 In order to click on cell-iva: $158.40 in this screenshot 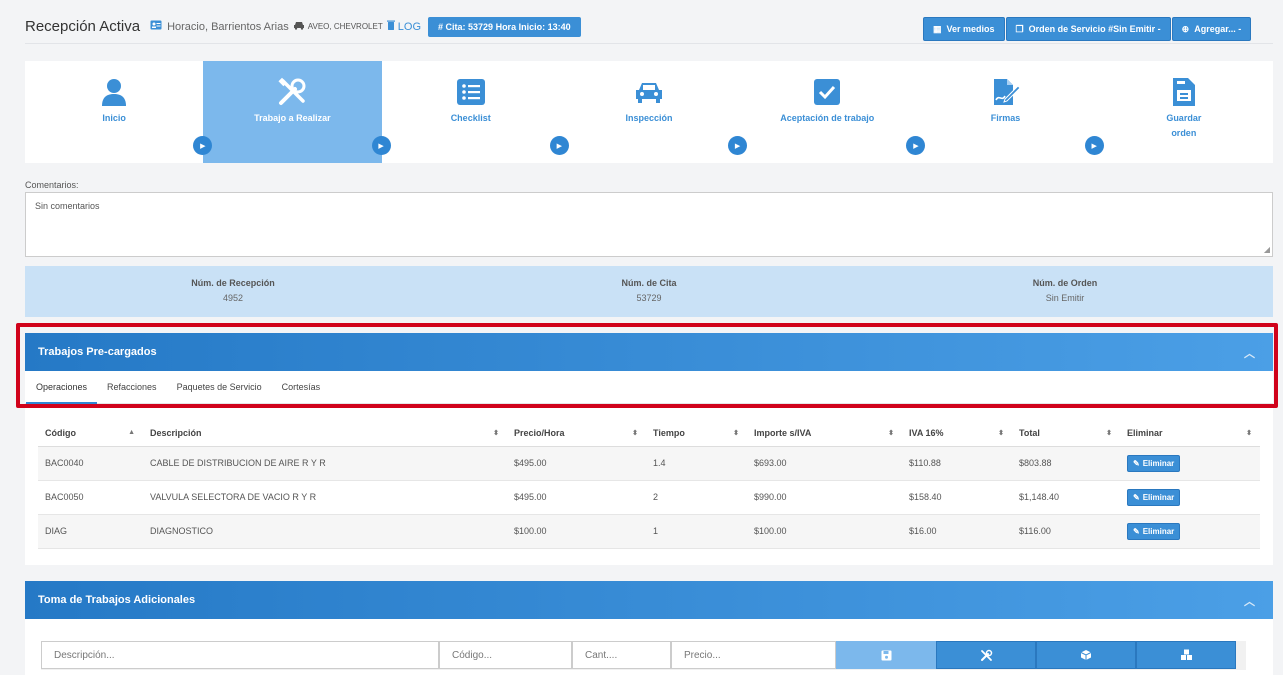, I will do `click(957, 497)`.